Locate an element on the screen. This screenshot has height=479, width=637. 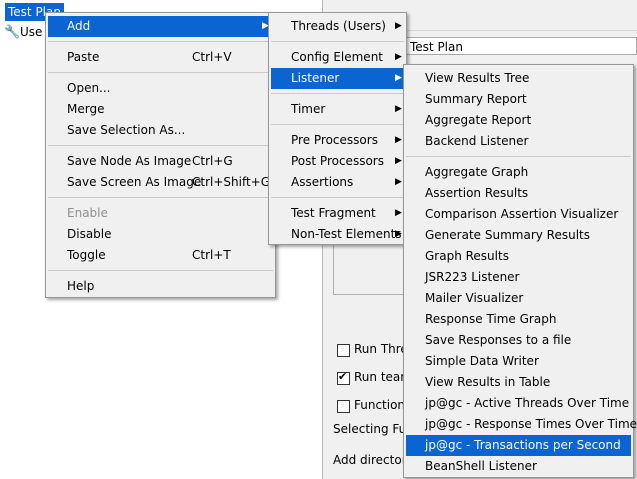
menu-item-disable: Disable is located at coordinates (160, 234).